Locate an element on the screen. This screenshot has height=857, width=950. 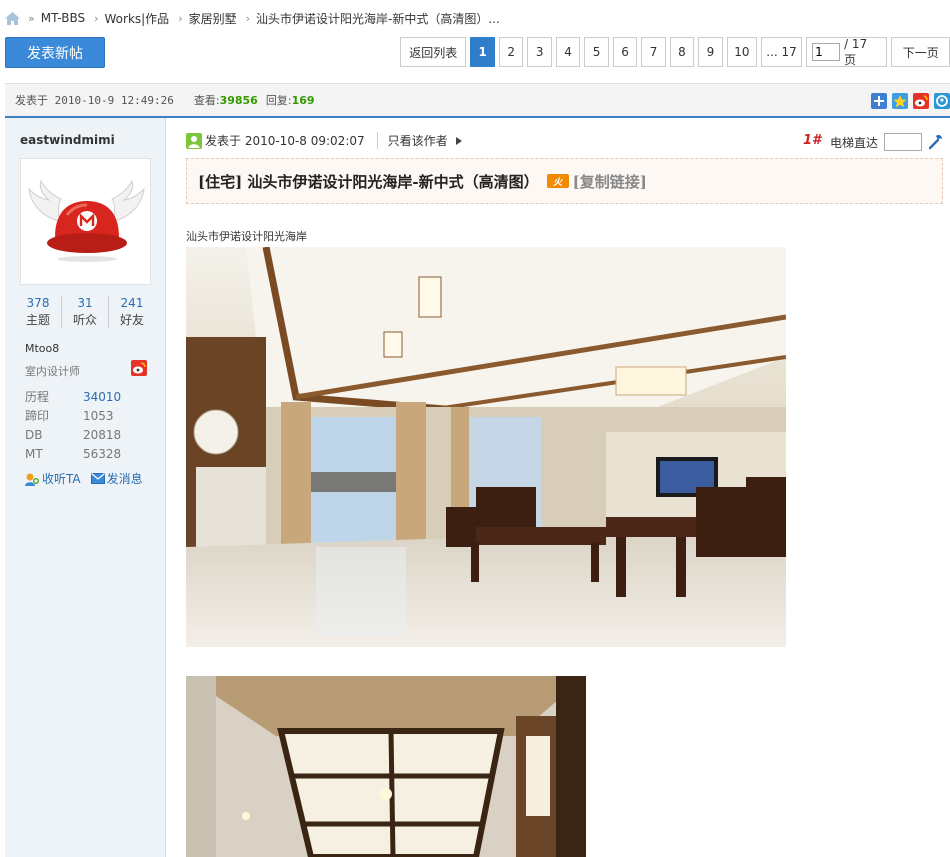
views-count: 39856 is located at coordinates (238, 100).